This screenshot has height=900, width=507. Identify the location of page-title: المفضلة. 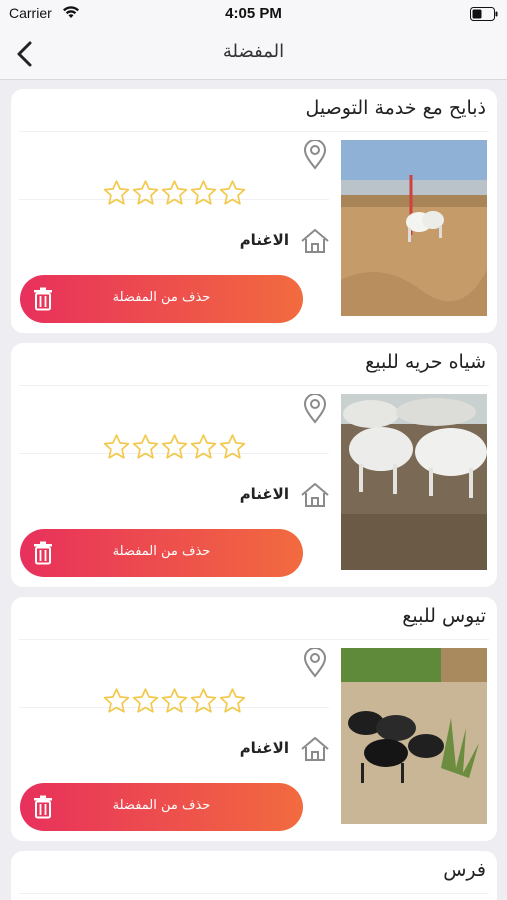
(253, 51).